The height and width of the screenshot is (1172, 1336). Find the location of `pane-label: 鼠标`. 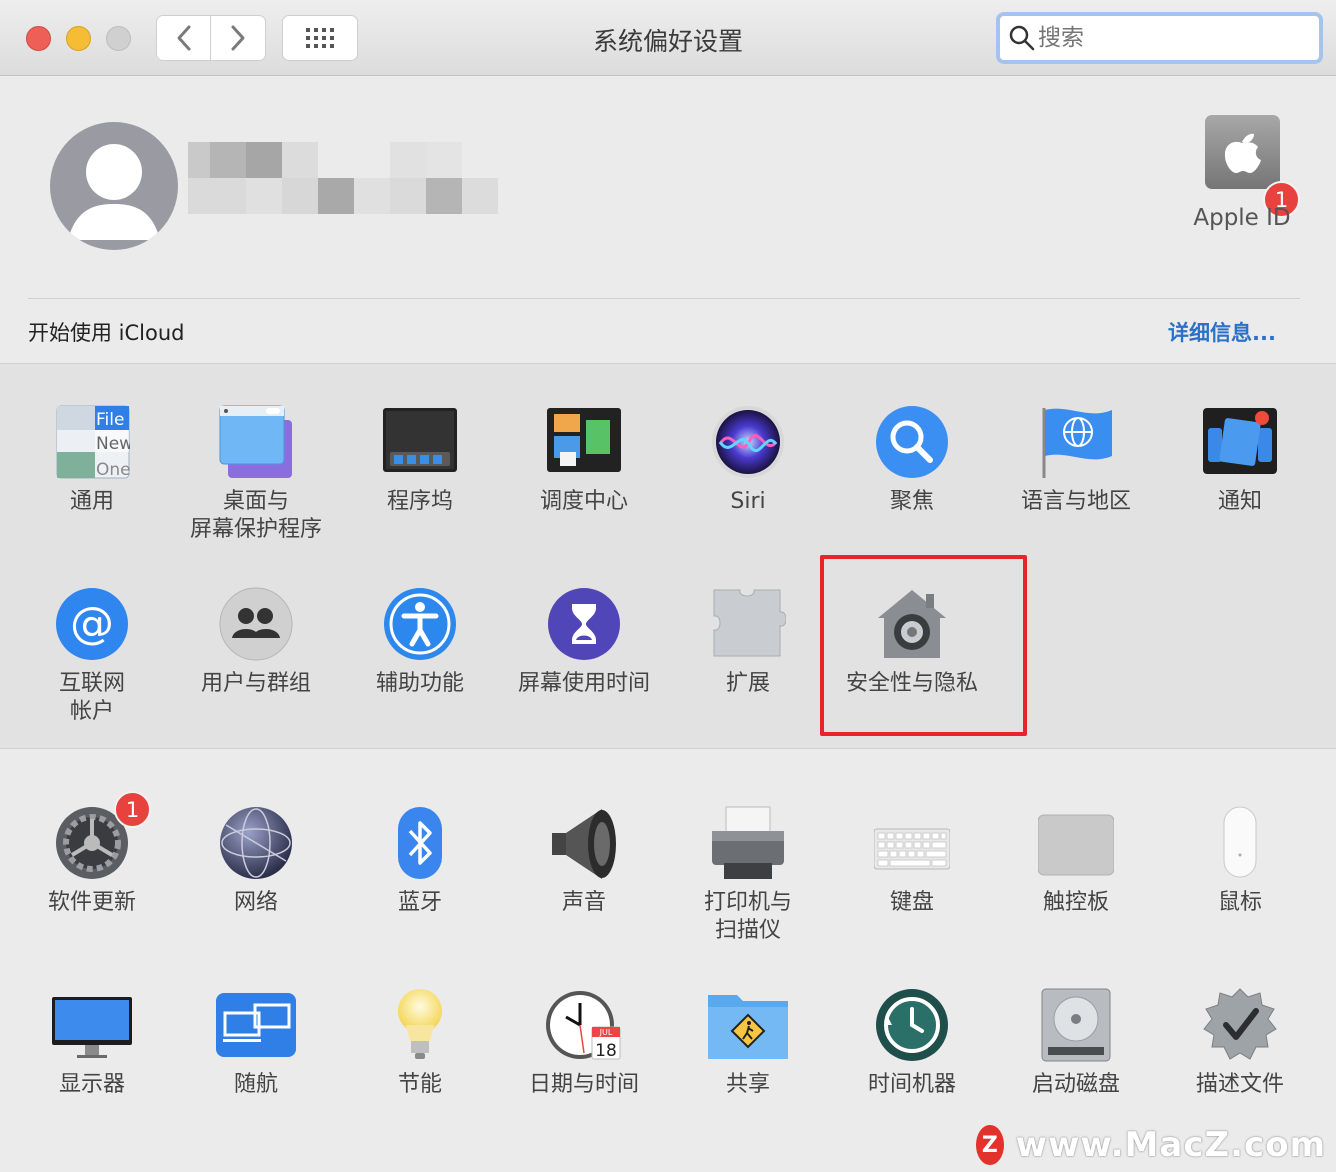

pane-label: 鼠标 is located at coordinates (1239, 902).